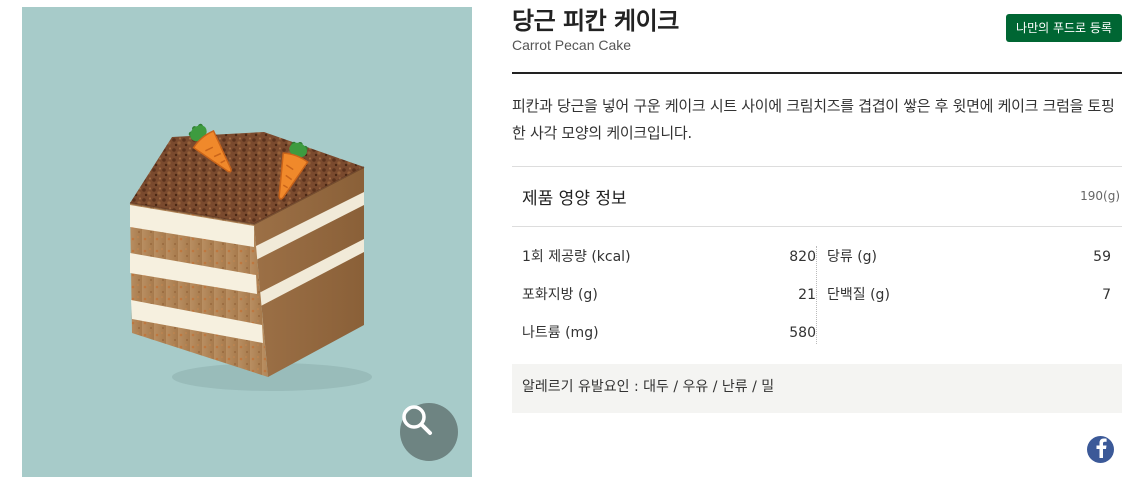  Describe the element at coordinates (817, 388) in the screenshot. I see `allergy-info: 알레르기 유발요인 : 대두 / 우유 / 난류 / 밀` at that location.